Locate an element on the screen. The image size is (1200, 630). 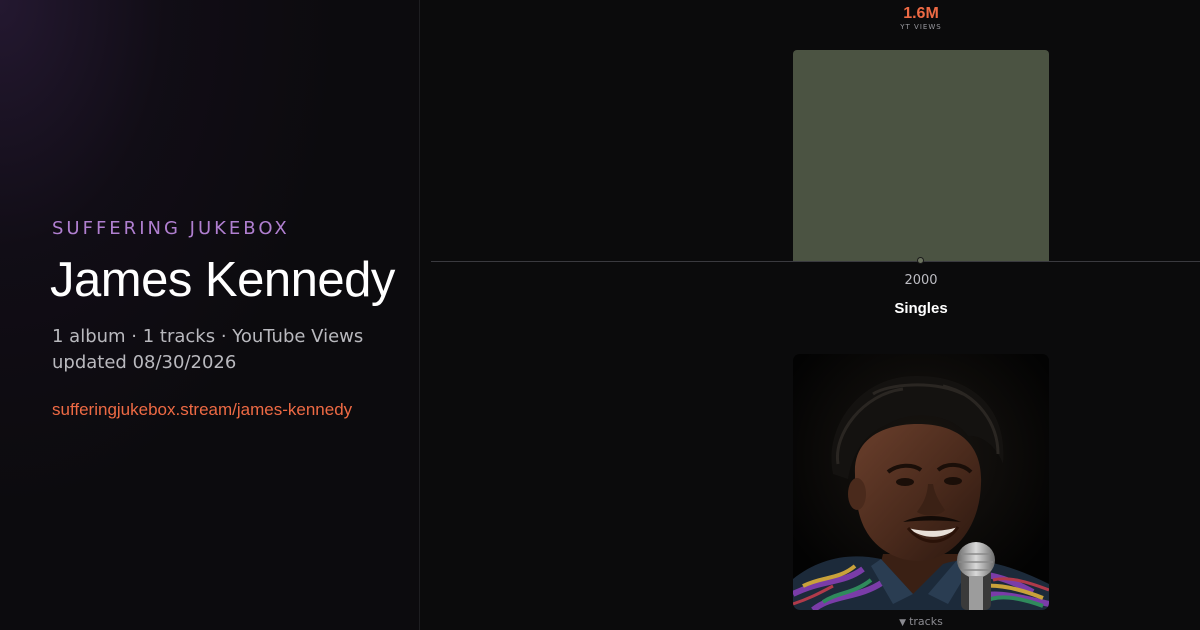
section-title: Singles is located at coordinates (921, 308).